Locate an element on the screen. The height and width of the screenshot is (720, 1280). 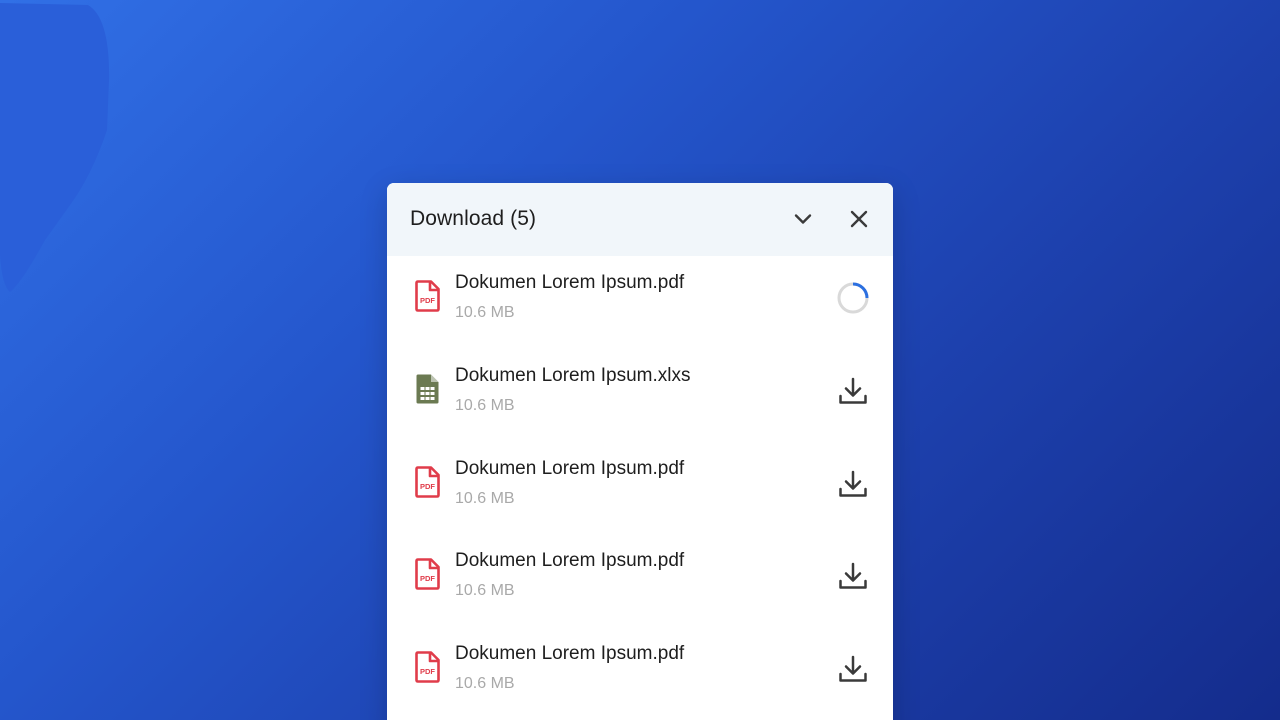
collapse-button is located at coordinates (803, 219).